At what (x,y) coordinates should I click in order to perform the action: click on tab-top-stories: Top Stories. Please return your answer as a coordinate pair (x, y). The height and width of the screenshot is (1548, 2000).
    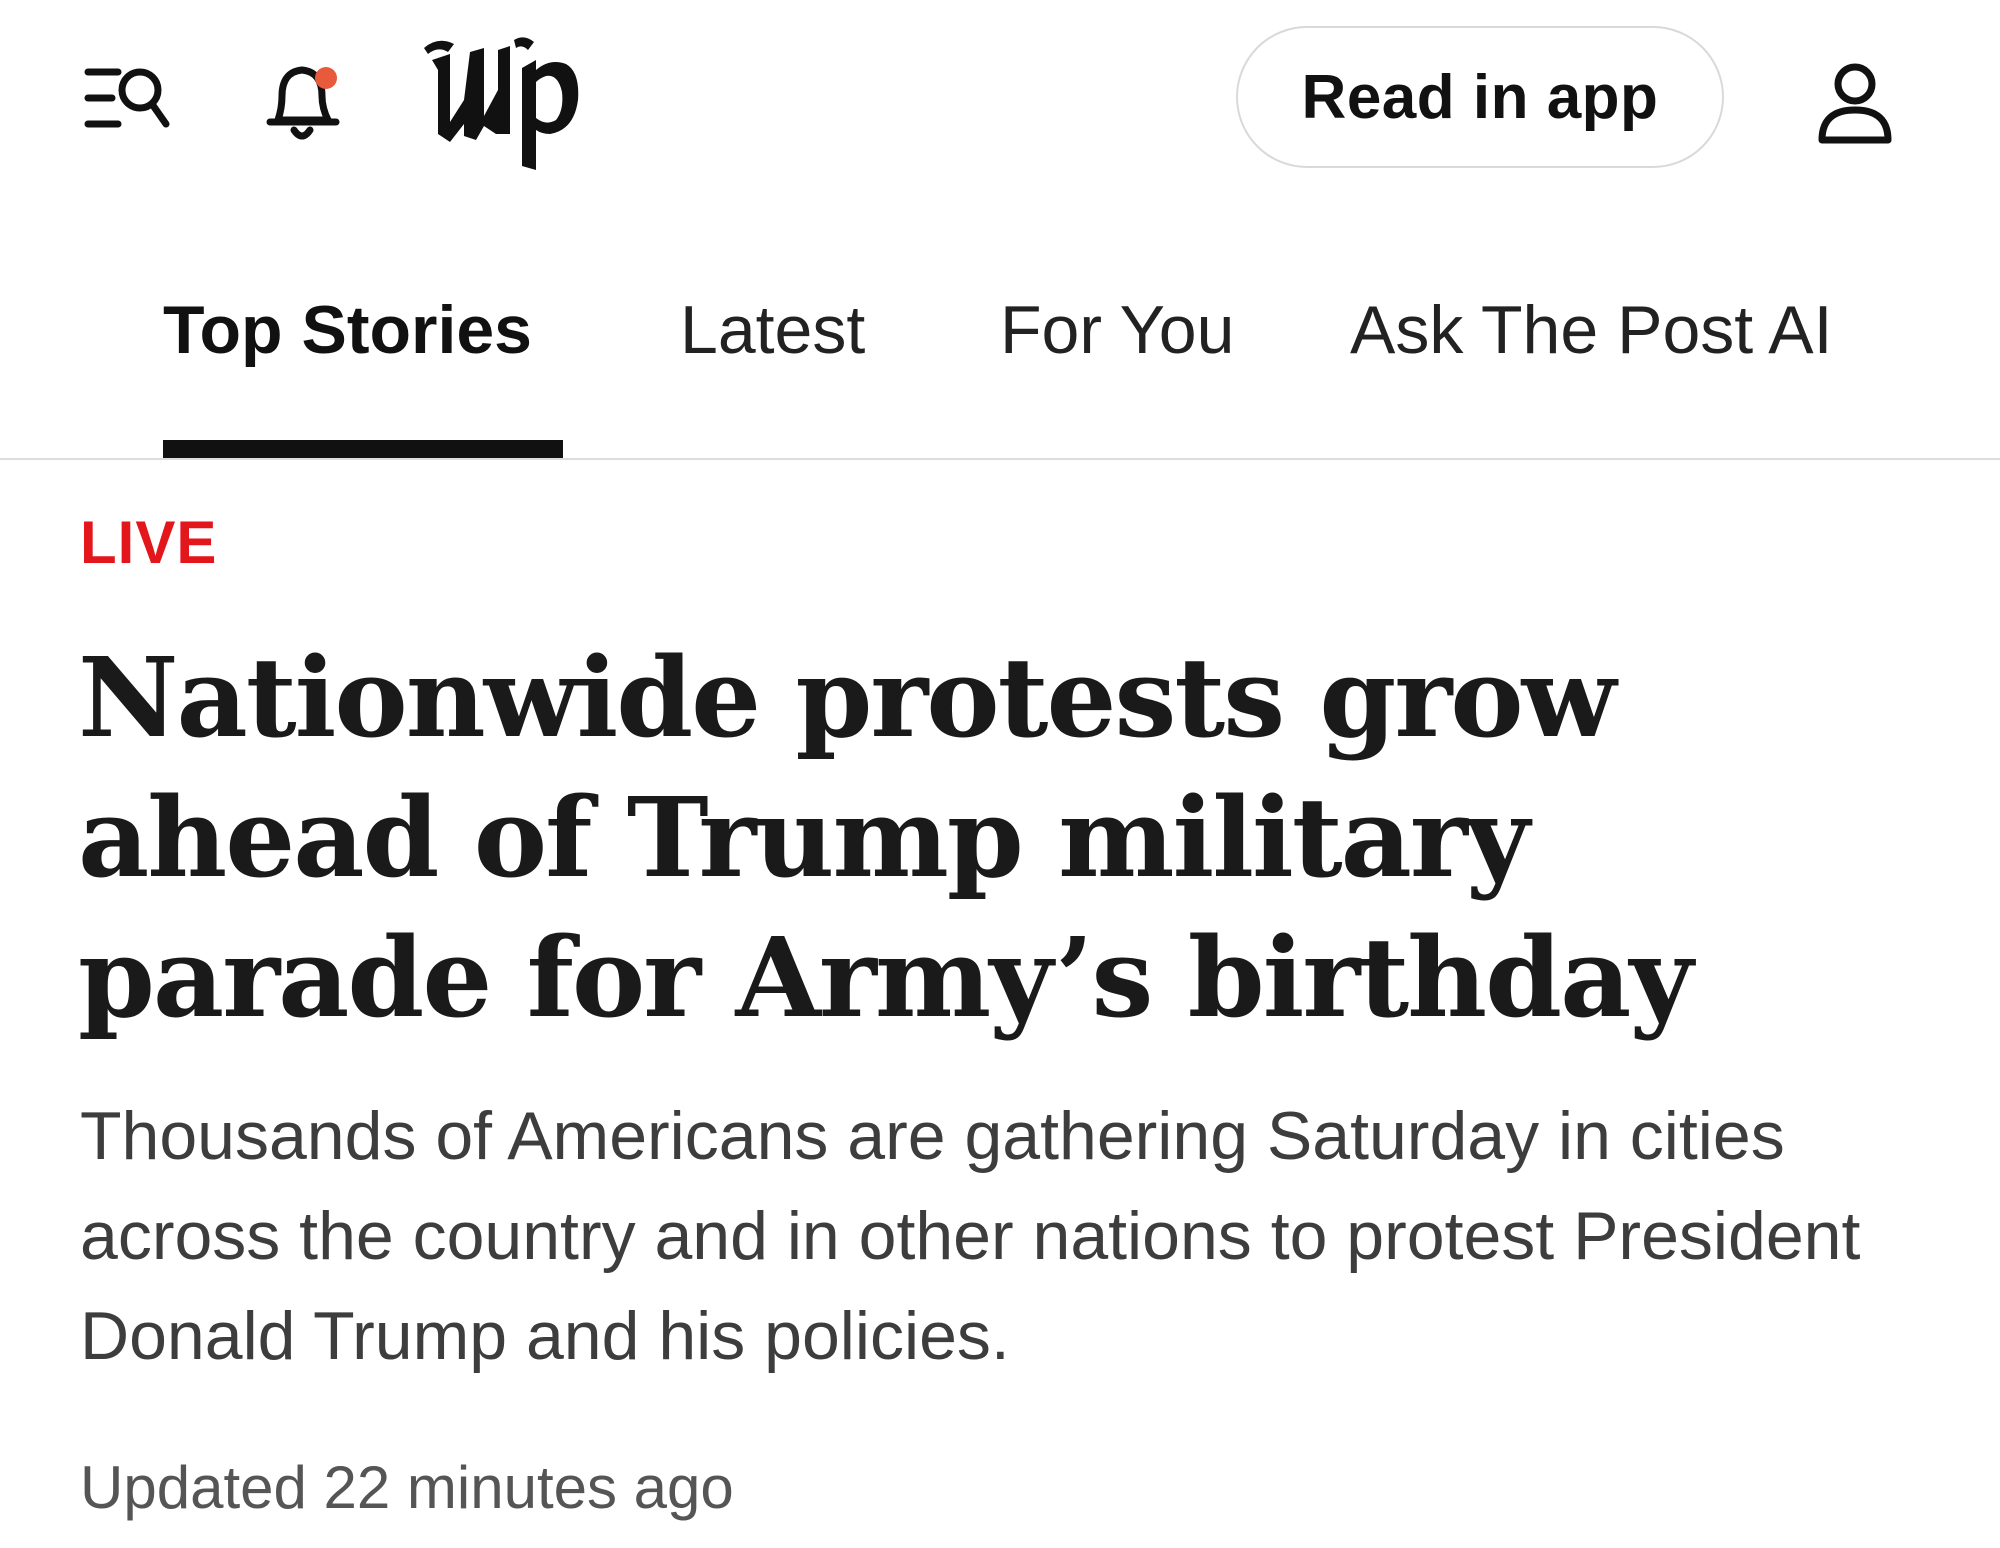
    Looking at the image, I should click on (347, 330).